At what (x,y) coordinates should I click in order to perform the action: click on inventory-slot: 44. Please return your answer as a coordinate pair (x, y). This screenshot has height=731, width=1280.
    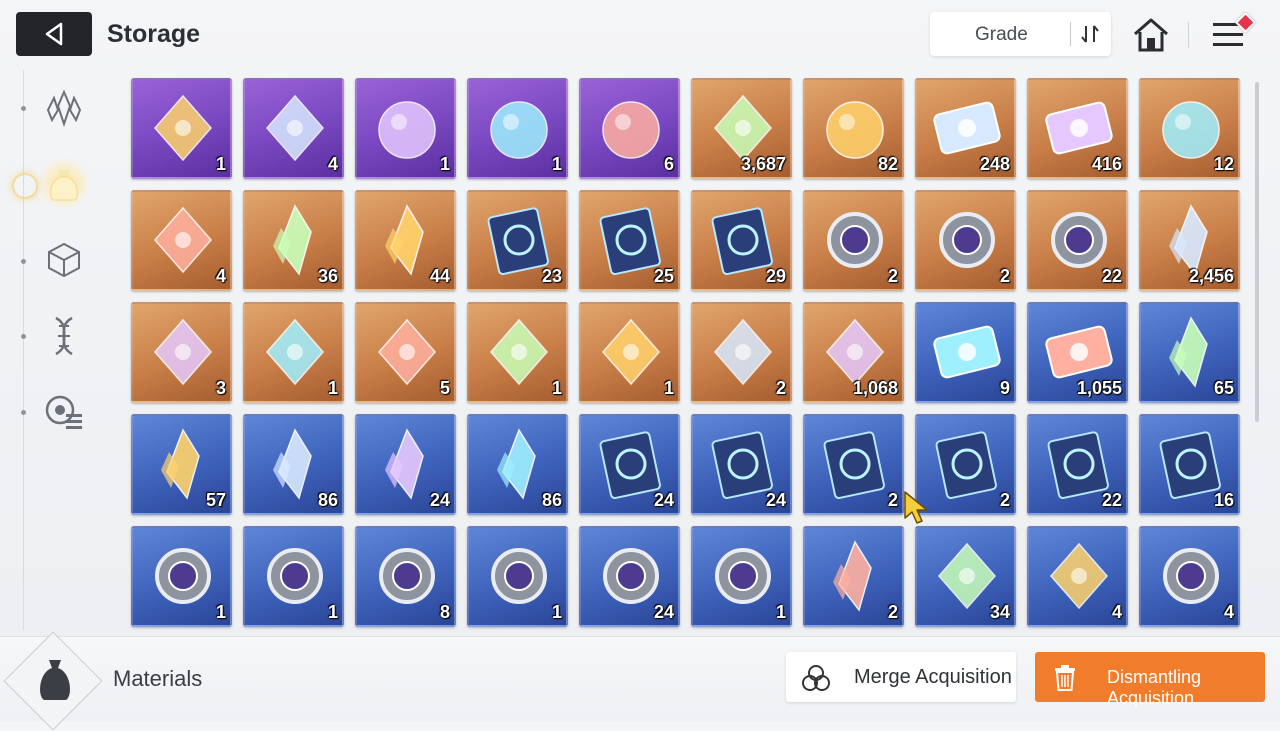
    Looking at the image, I should click on (405, 240).